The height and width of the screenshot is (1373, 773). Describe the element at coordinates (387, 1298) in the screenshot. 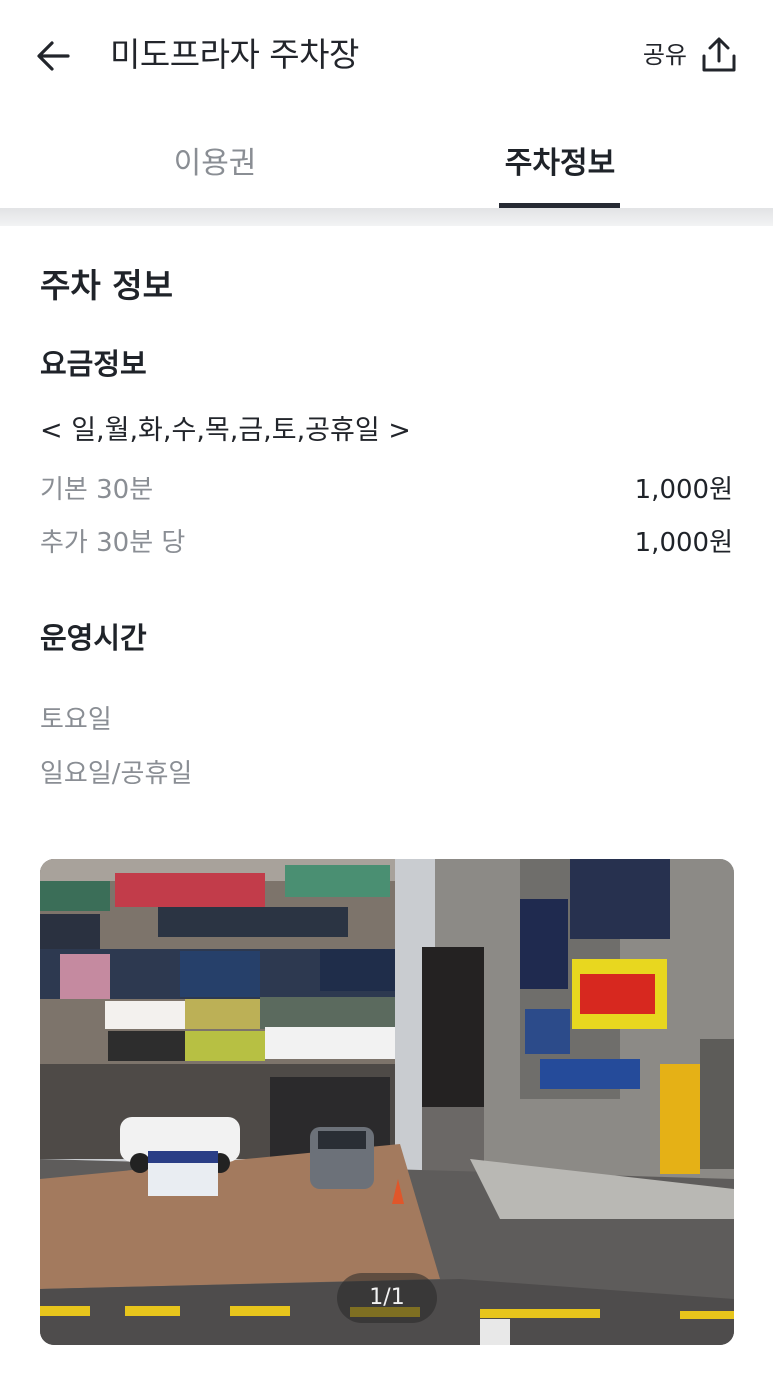

I see `photo-counter: 1/1` at that location.